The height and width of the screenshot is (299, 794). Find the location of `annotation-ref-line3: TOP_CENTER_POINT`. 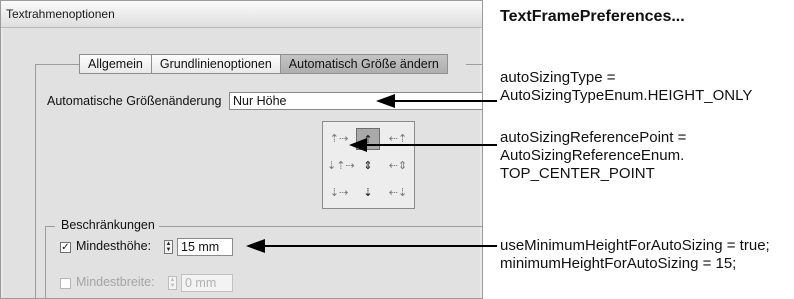

annotation-ref-line3: TOP_CENTER_POINT is located at coordinates (577, 173).